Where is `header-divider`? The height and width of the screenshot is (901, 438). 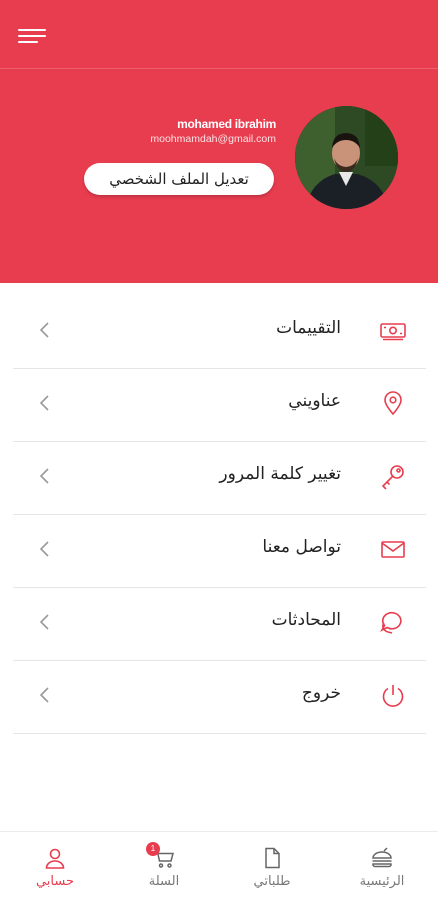
header-divider is located at coordinates (219, 68).